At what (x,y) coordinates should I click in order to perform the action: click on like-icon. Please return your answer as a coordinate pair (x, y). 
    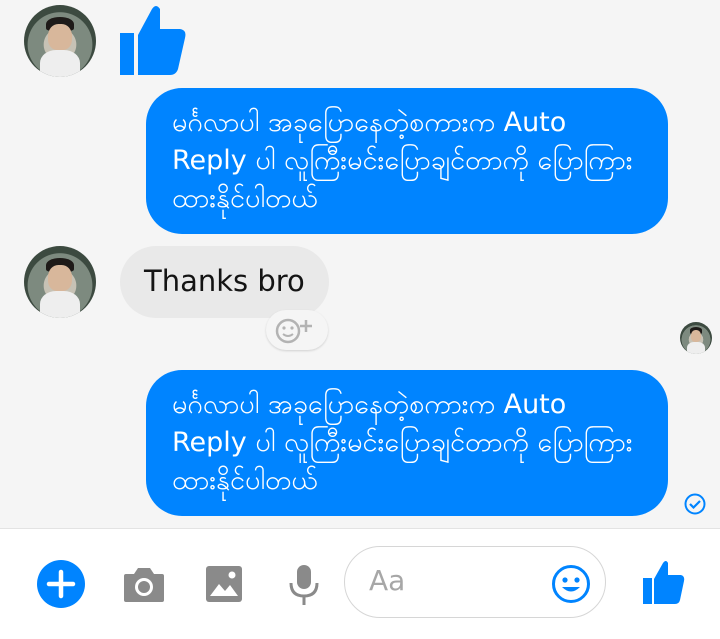
    Looking at the image, I should click on (664, 582).